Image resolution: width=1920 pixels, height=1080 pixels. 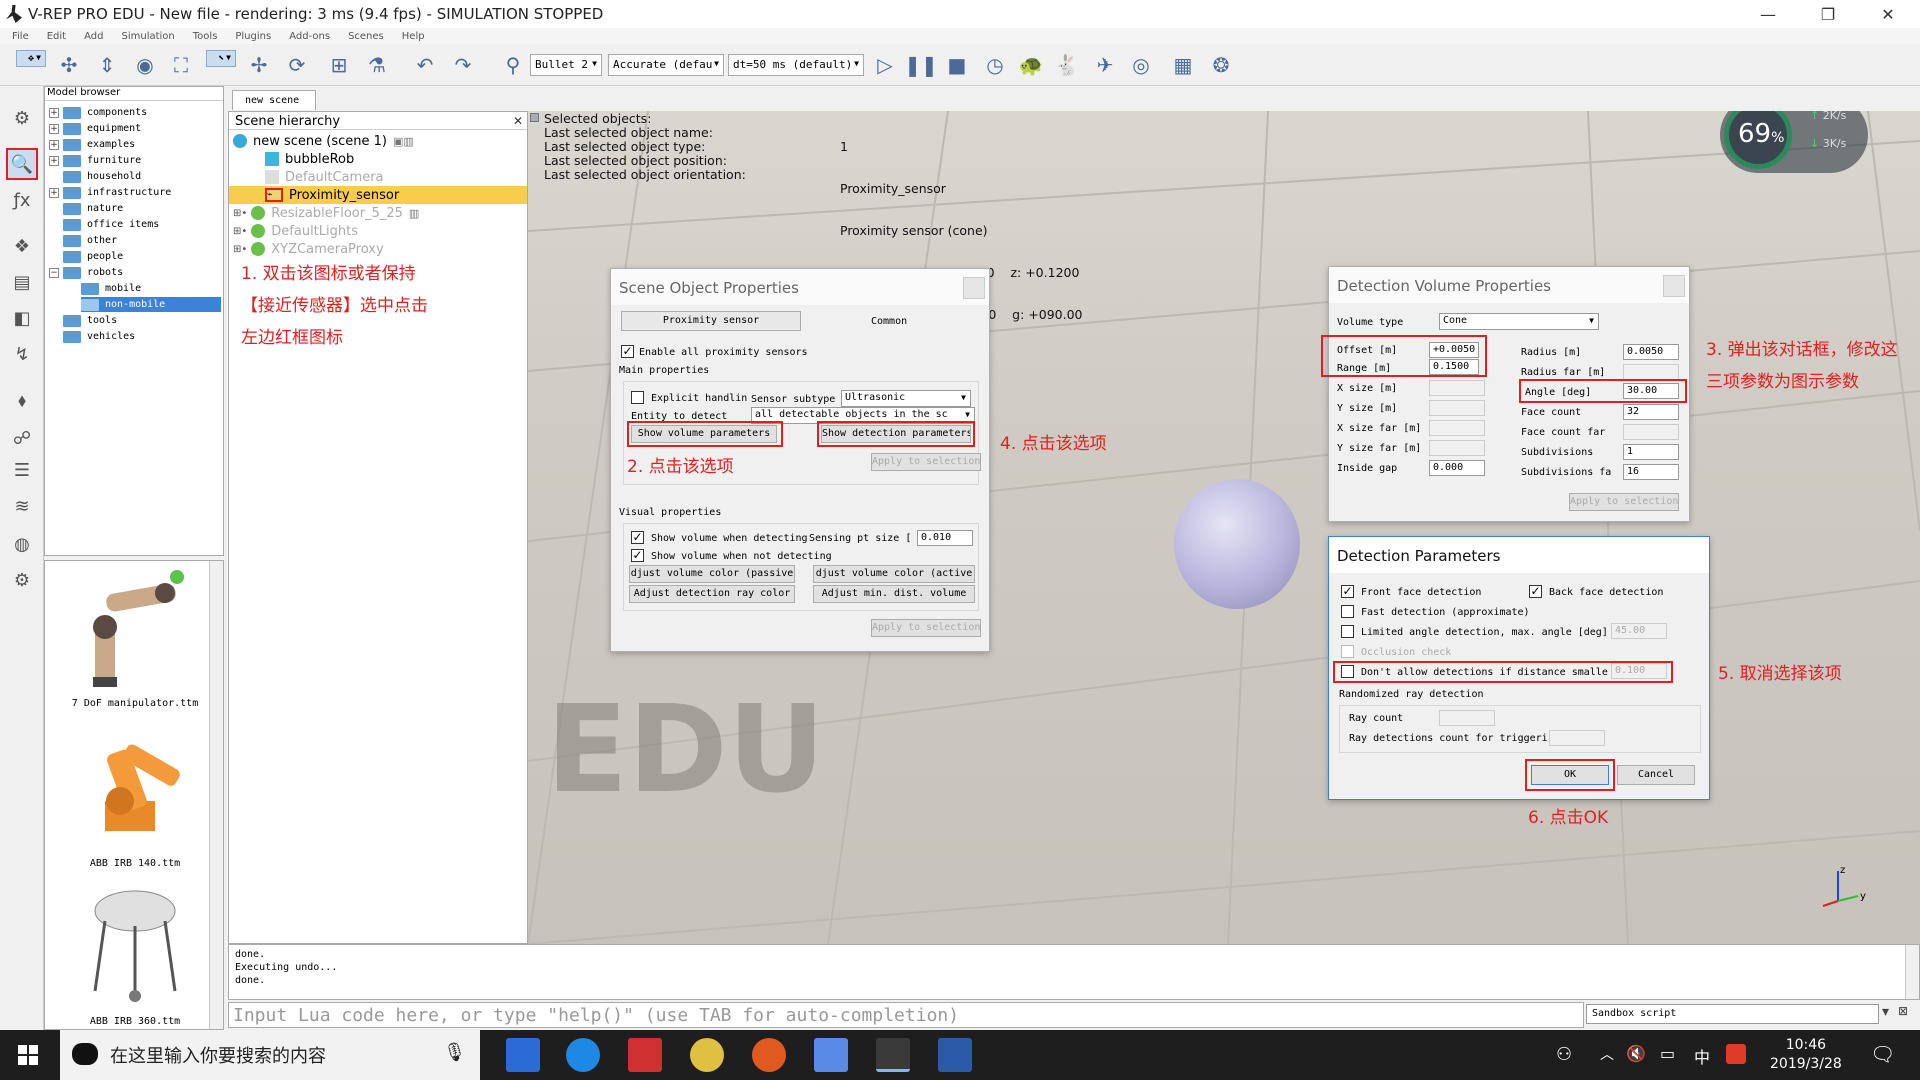 I want to click on ysize-input, so click(x=1457, y=408).